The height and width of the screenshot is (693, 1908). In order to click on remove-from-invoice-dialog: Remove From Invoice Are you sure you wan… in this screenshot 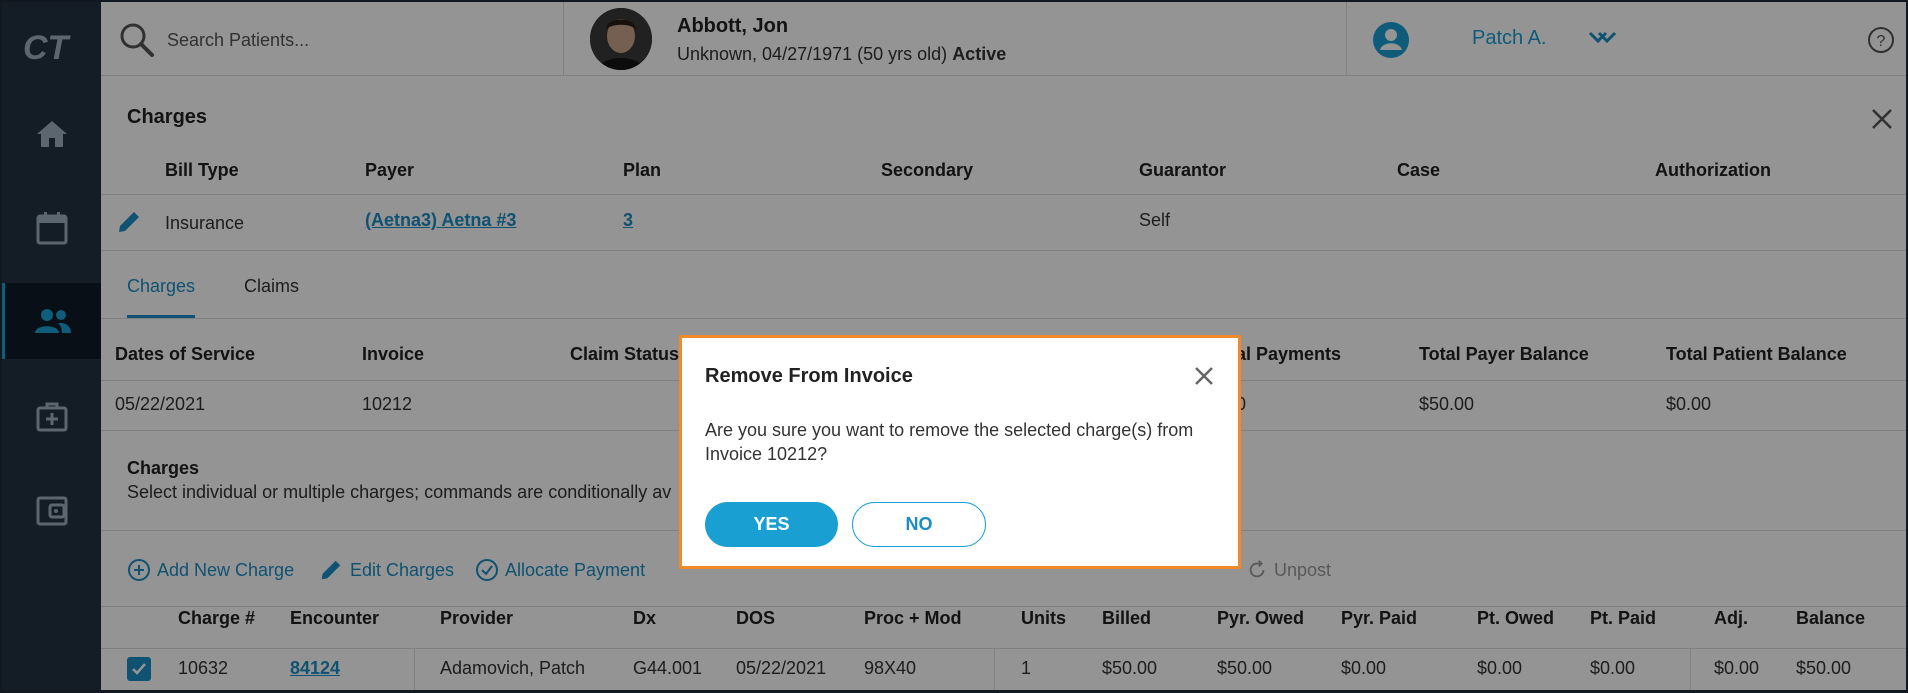, I will do `click(960, 452)`.